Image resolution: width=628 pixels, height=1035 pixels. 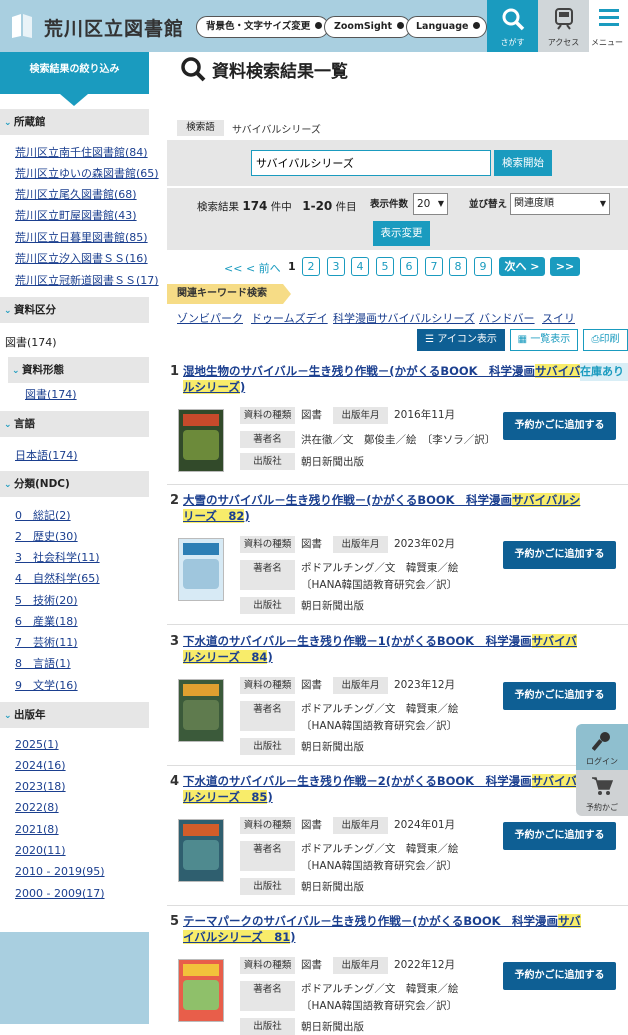 I want to click on facet-lang-link: 日本語(174), so click(x=46, y=455).